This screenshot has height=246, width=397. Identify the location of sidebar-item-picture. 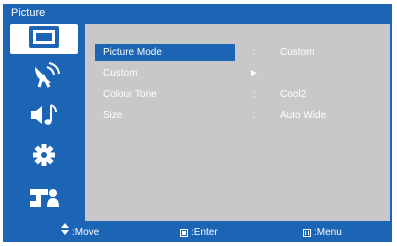
(44, 39).